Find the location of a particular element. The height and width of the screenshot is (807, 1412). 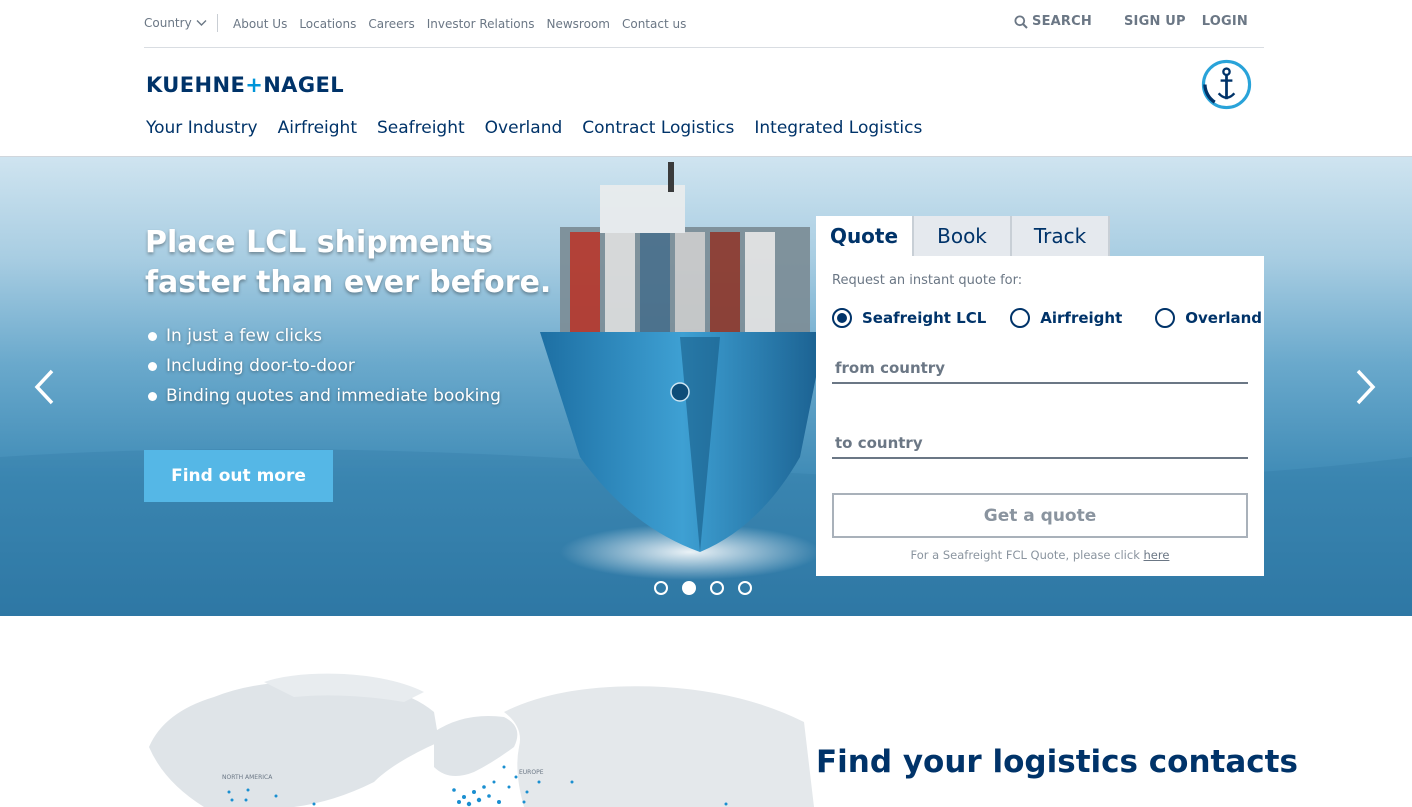

link-about-us: About Us is located at coordinates (260, 24).